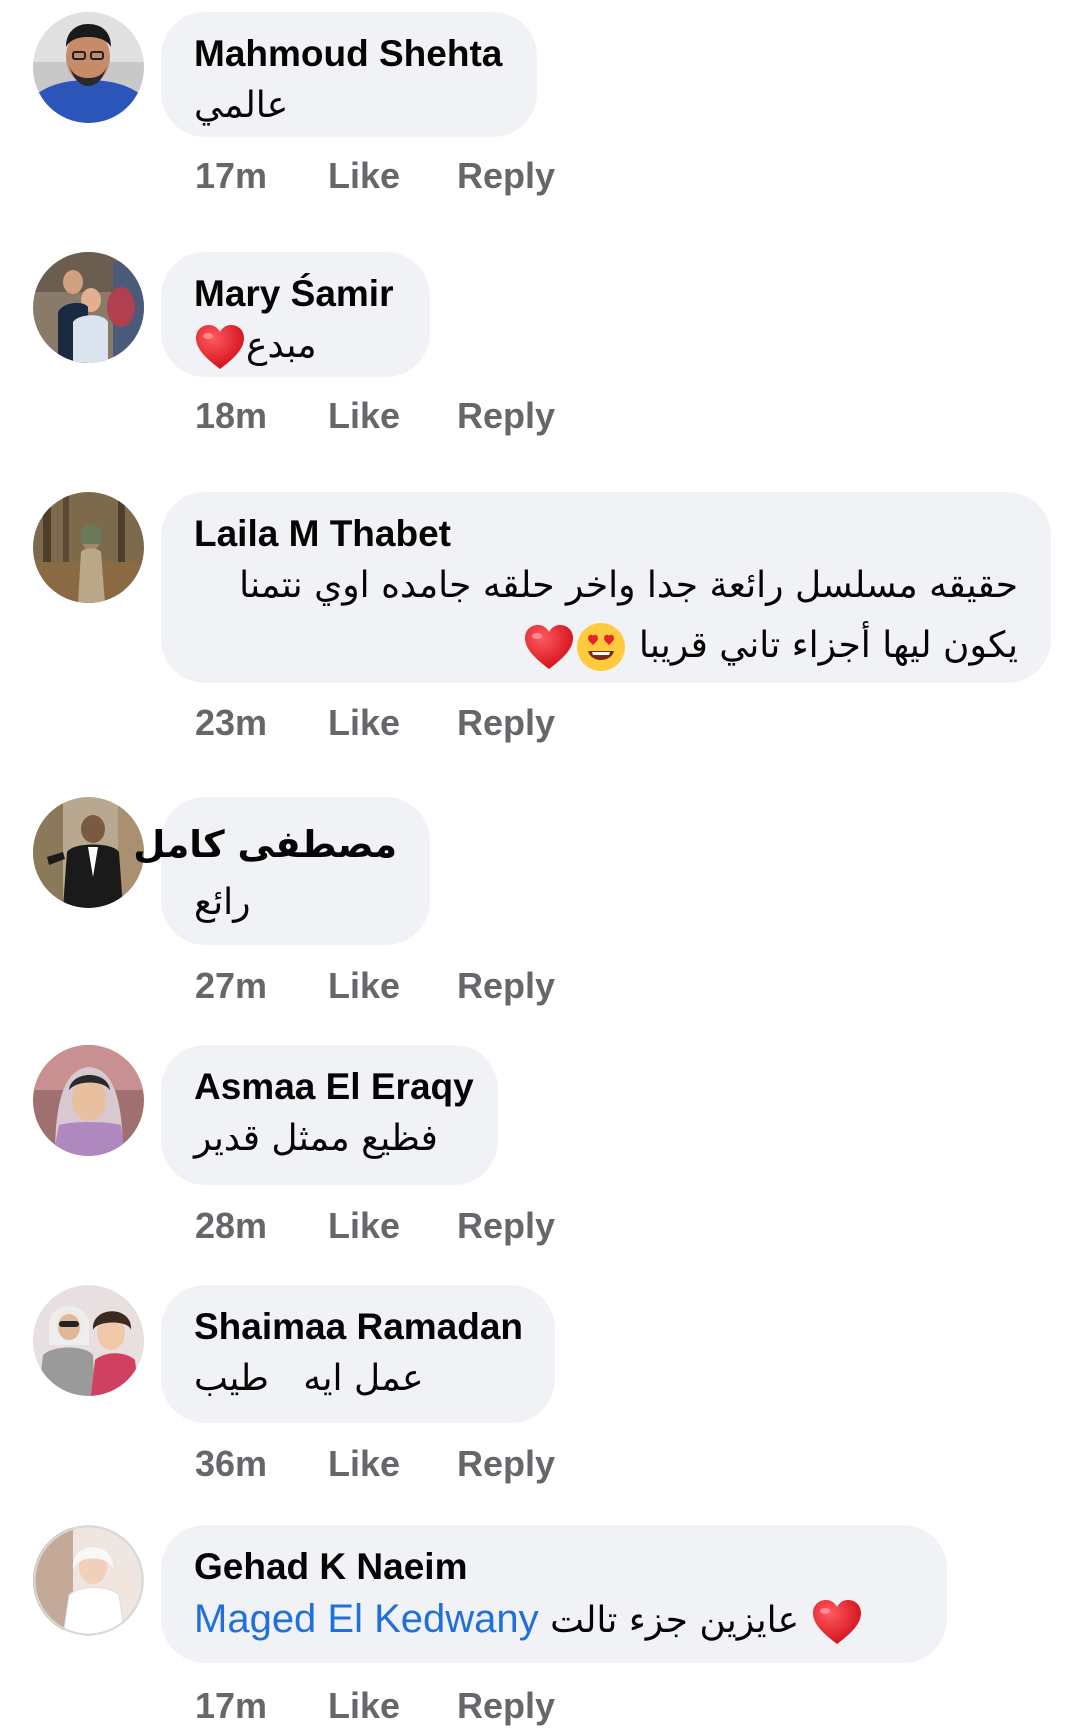  I want to click on comment-time: 27m, so click(261, 986).